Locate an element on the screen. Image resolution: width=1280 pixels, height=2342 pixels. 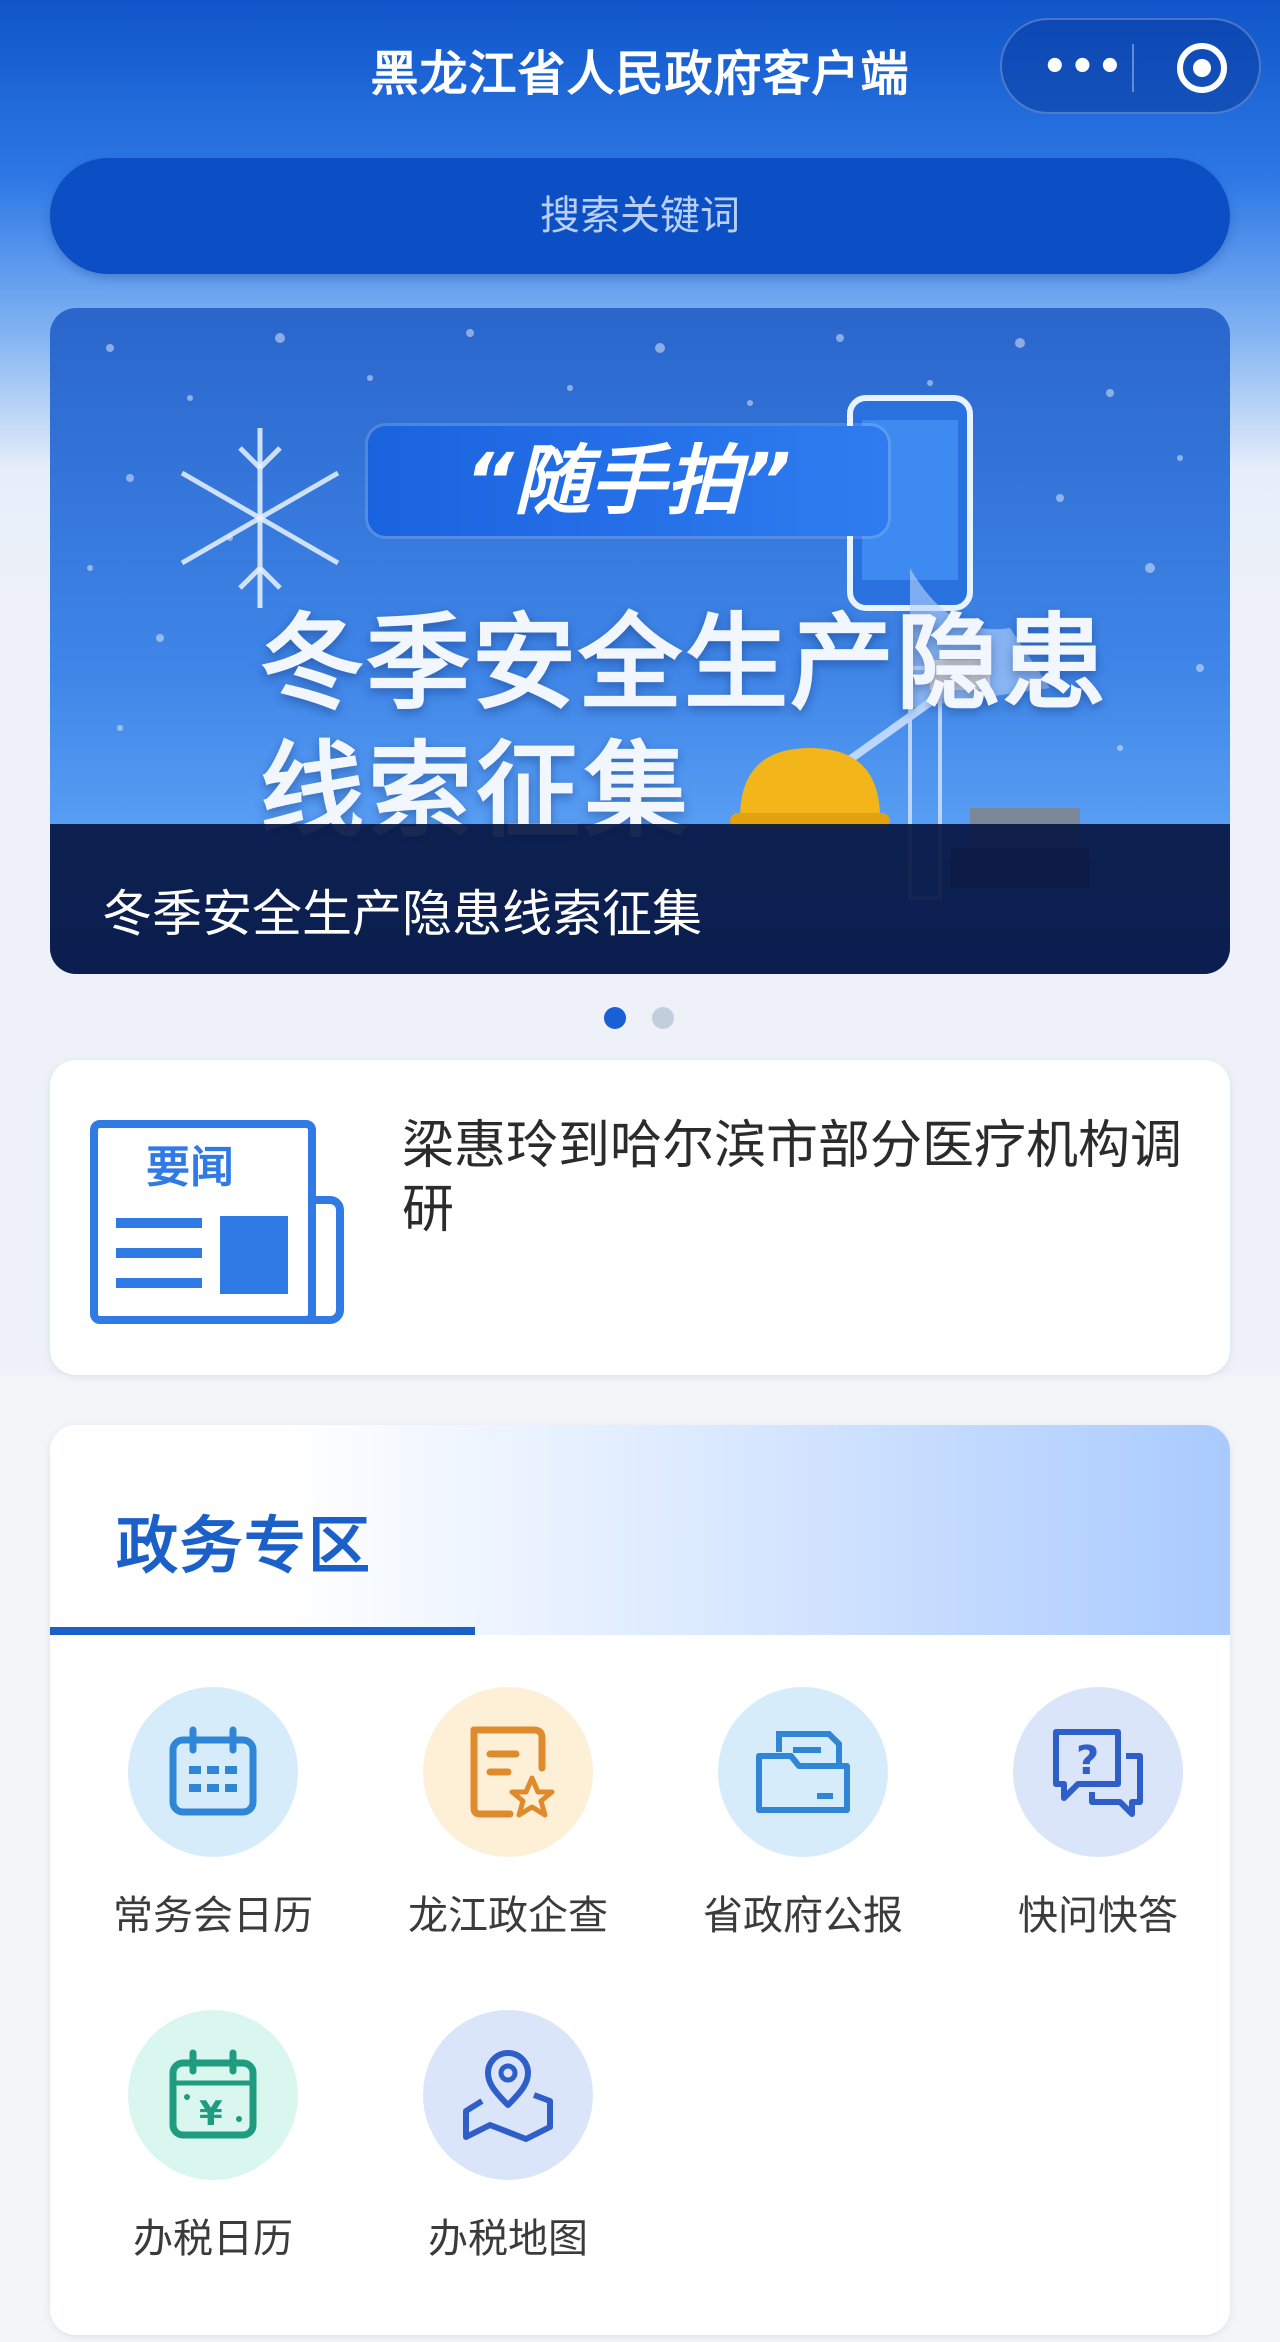
service-item-enterprise-query: 龙江政企查 is located at coordinates (508, 1817).